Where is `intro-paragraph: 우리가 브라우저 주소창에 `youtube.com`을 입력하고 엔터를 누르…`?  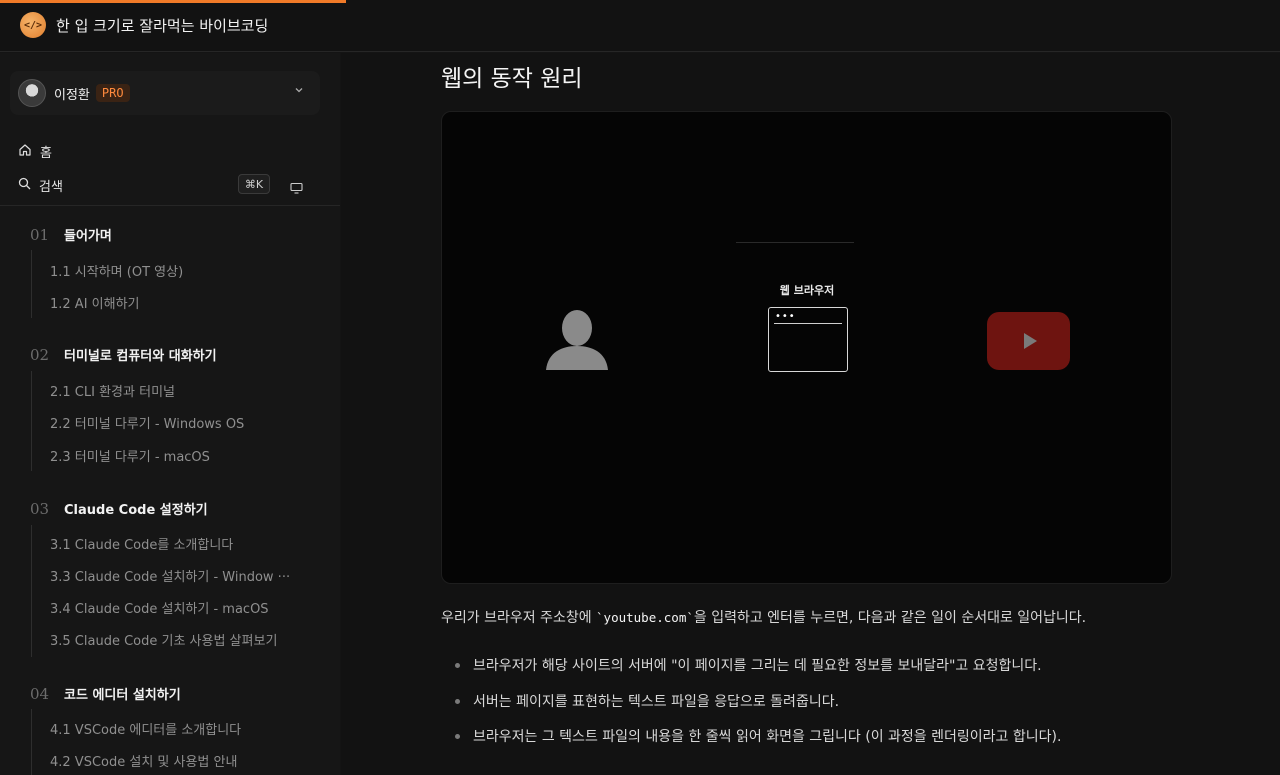 intro-paragraph: 우리가 브라우저 주소창에 `youtube.com`을 입력하고 엔터를 누르… is located at coordinates (763, 617).